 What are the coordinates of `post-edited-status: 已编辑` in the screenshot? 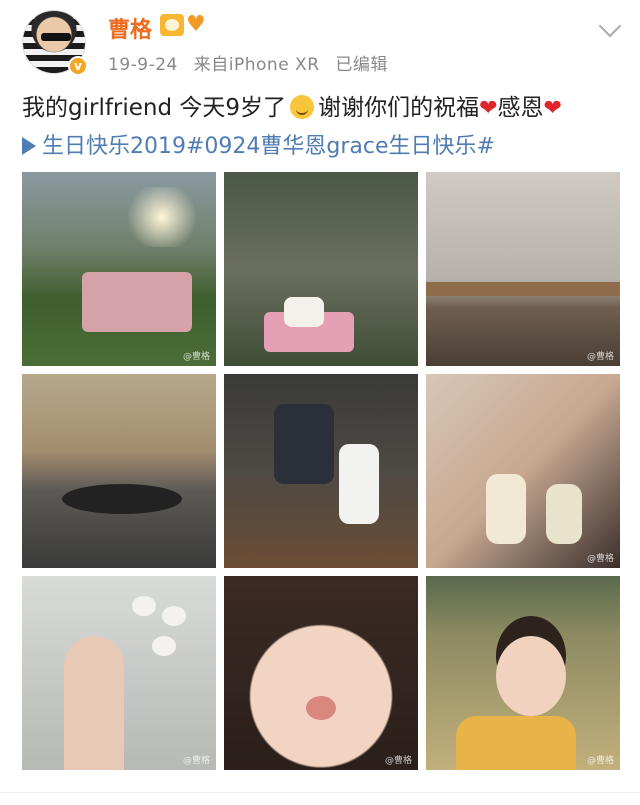 It's located at (361, 65).